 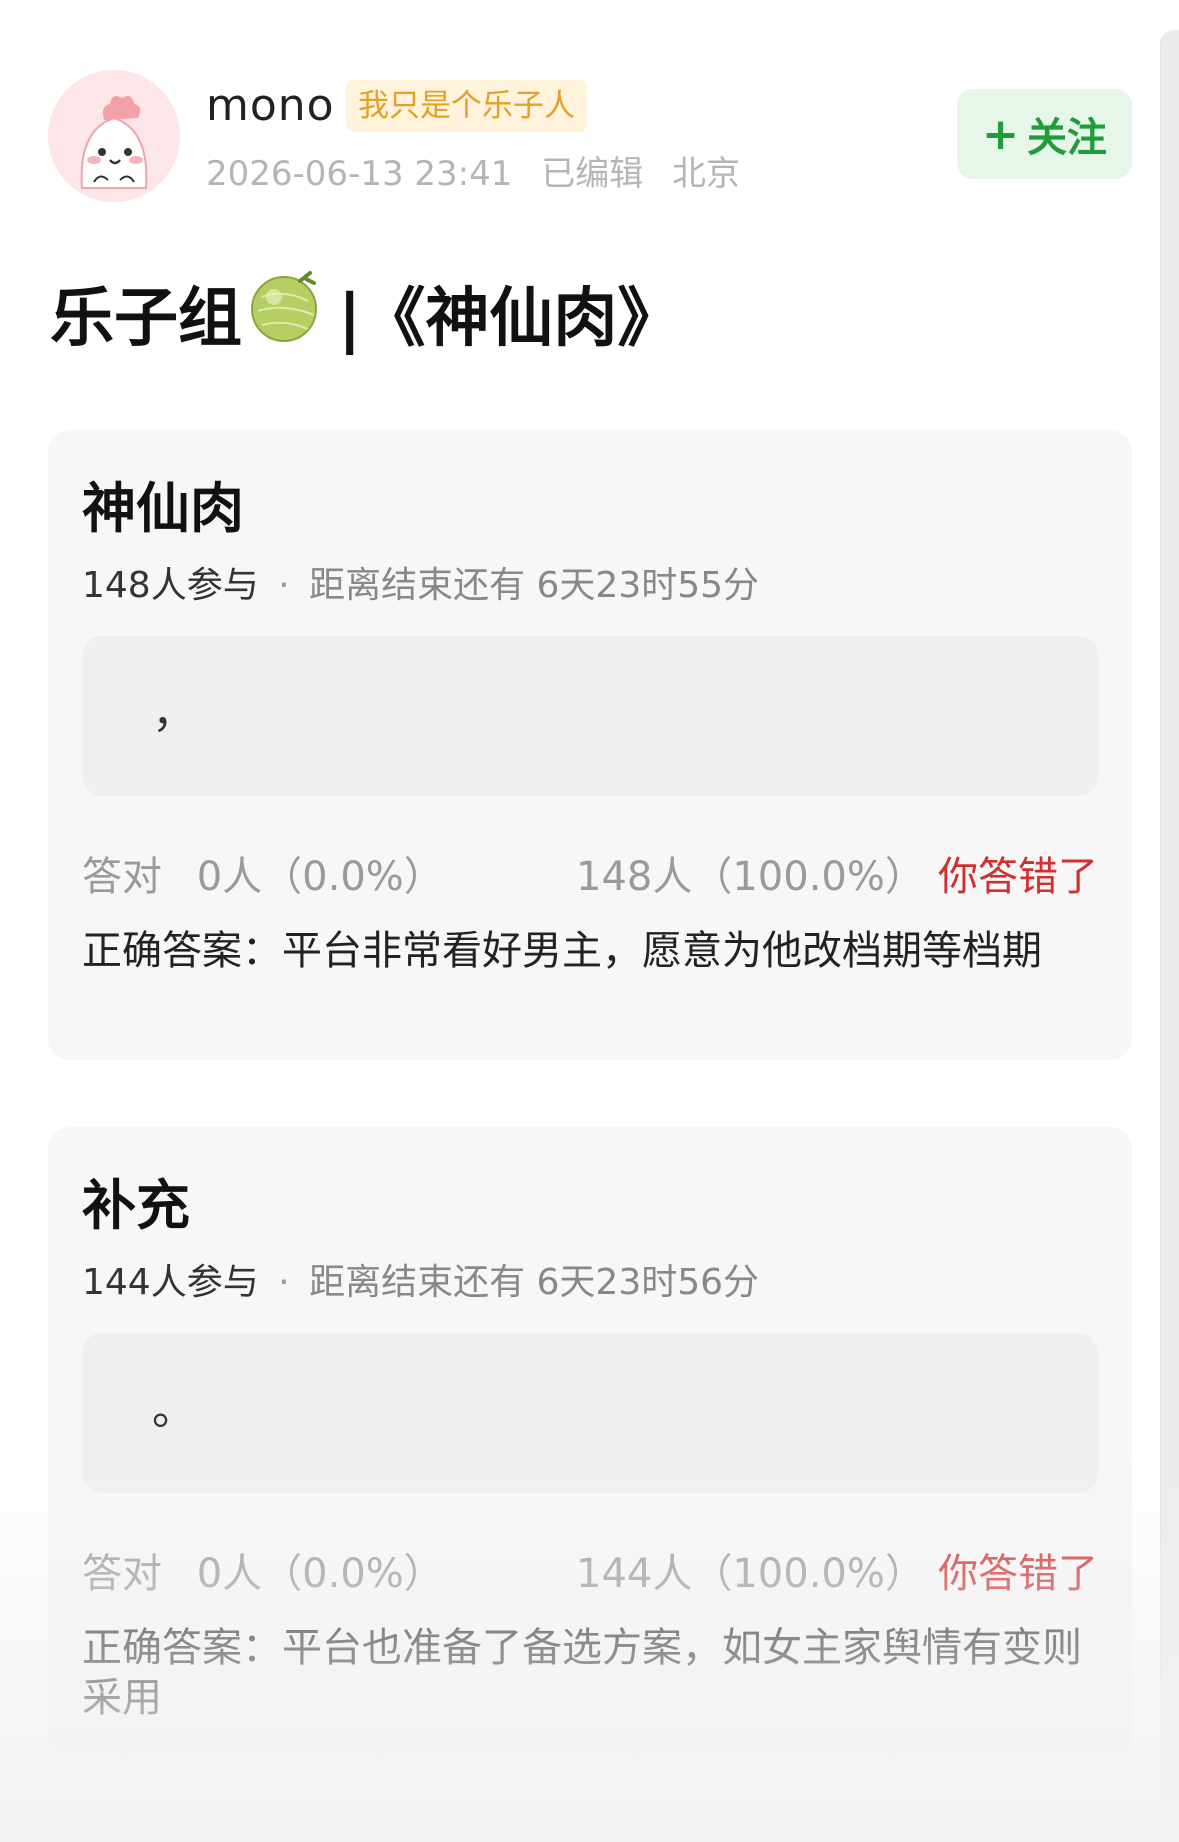 What do you see at coordinates (359, 174) in the screenshot?
I see `post-datetime: 2026-06-13 23:41` at bounding box center [359, 174].